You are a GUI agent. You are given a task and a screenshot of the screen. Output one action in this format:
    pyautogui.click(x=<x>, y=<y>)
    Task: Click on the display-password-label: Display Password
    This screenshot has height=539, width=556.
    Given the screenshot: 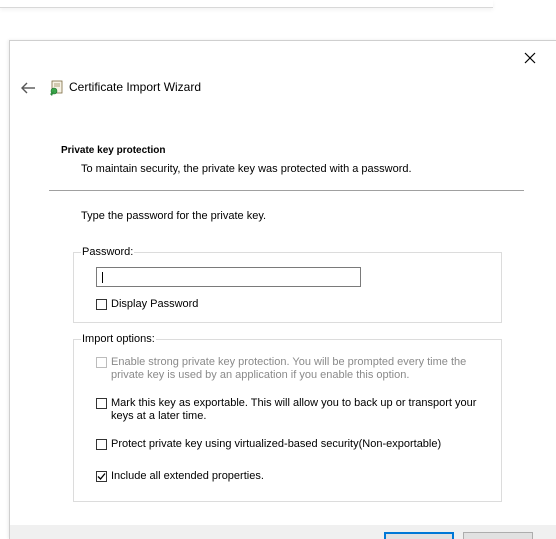 What is the action you would take?
    pyautogui.click(x=155, y=304)
    